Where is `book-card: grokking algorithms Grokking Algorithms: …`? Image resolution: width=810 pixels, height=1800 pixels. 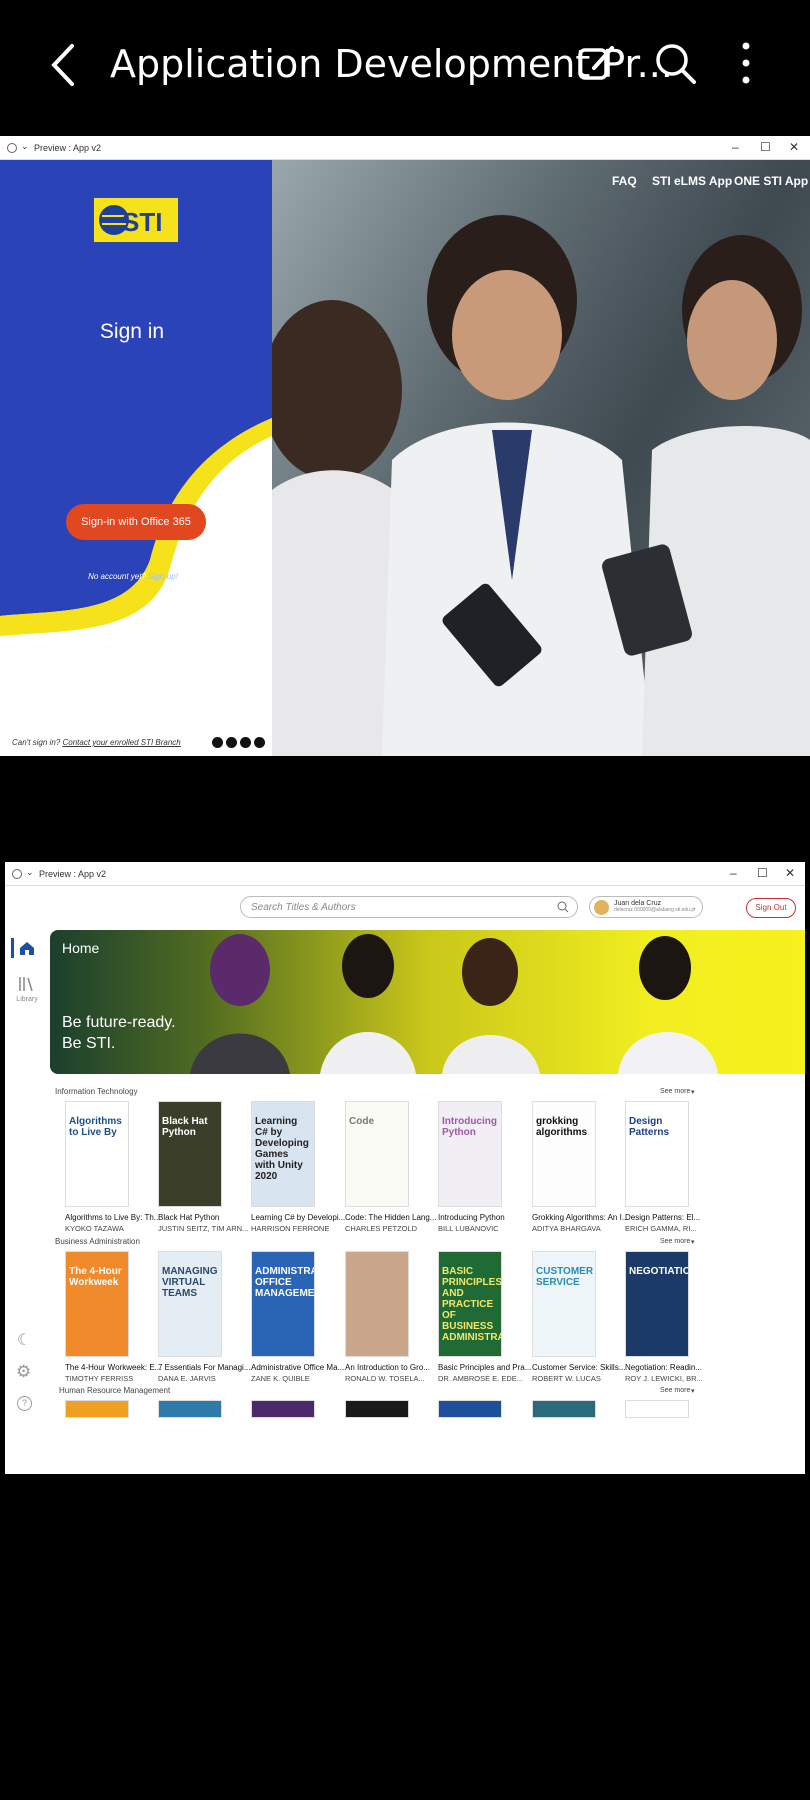
book-card: grokking algorithms Grokking Algorithms: … is located at coordinates (580, 1167).